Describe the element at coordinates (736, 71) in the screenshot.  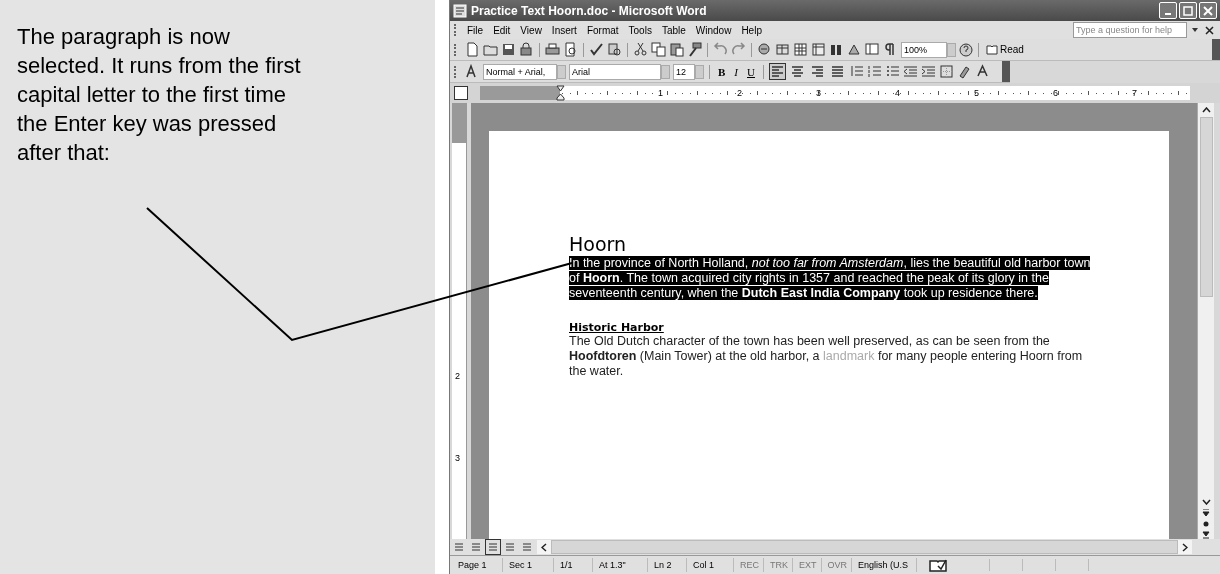
I see `format-button: I` at that location.